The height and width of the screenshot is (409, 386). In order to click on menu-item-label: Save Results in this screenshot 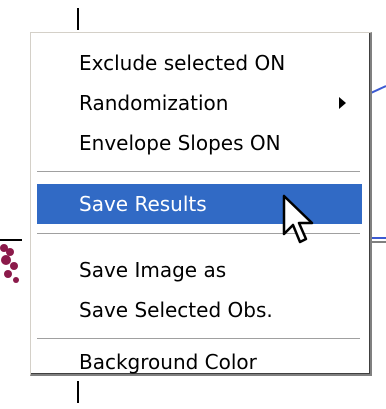, I will do `click(143, 204)`.